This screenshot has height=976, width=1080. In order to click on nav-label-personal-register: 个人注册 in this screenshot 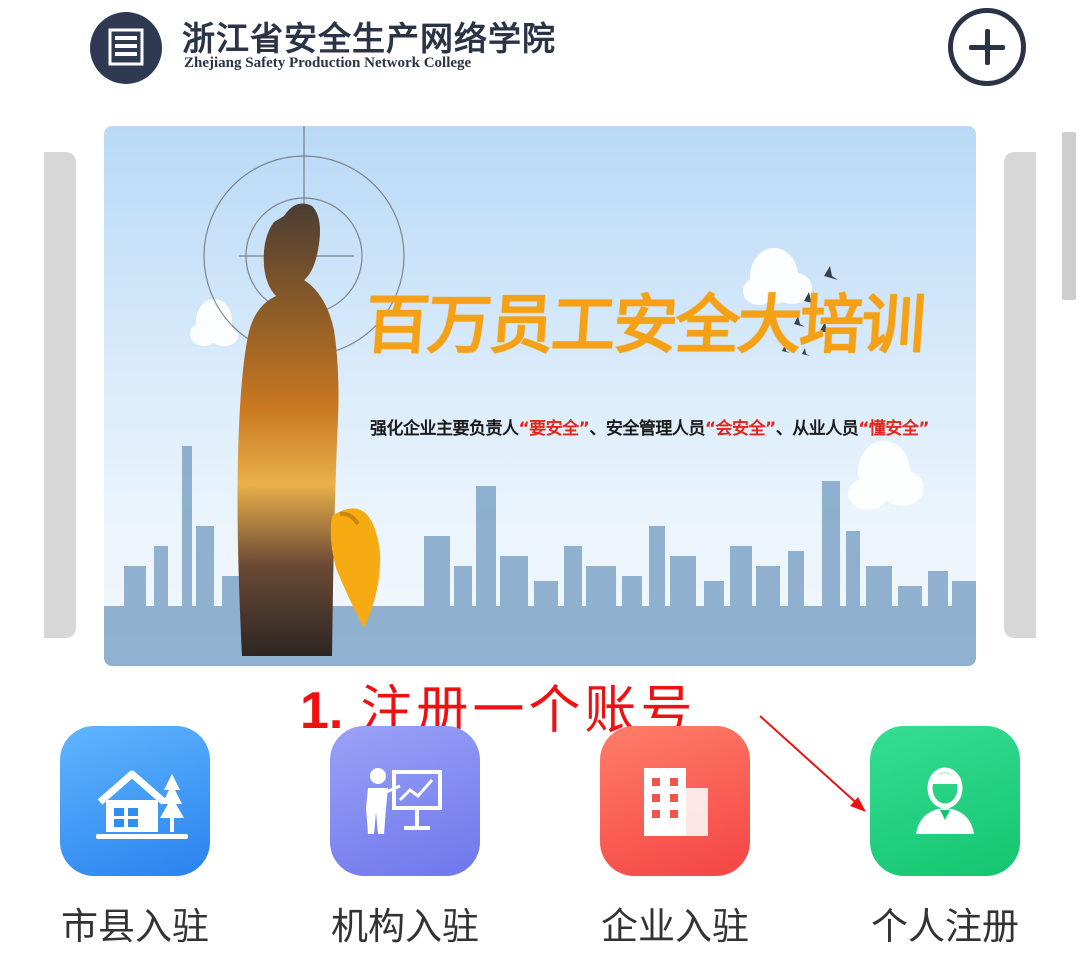, I will do `click(945, 926)`.